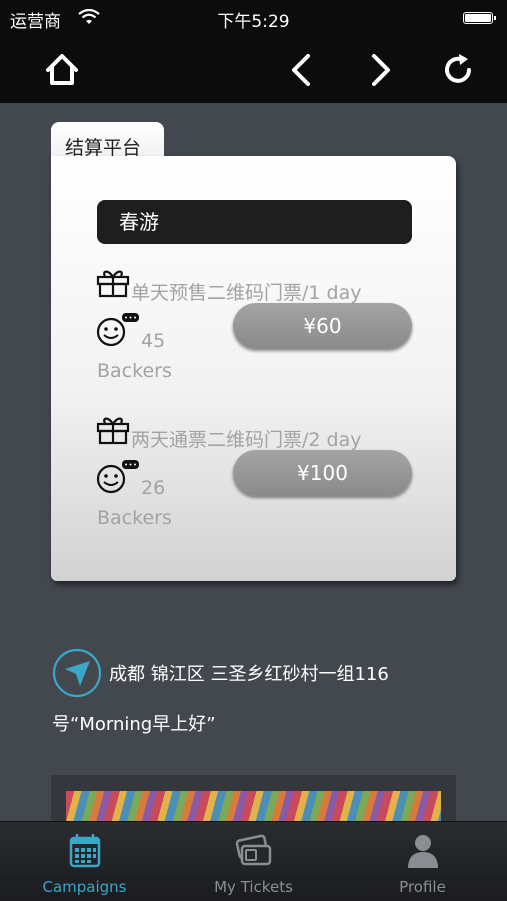  What do you see at coordinates (249, 674) in the screenshot?
I see `address-line-1: 成都 锦江区 三圣乡红砂村一组116` at bounding box center [249, 674].